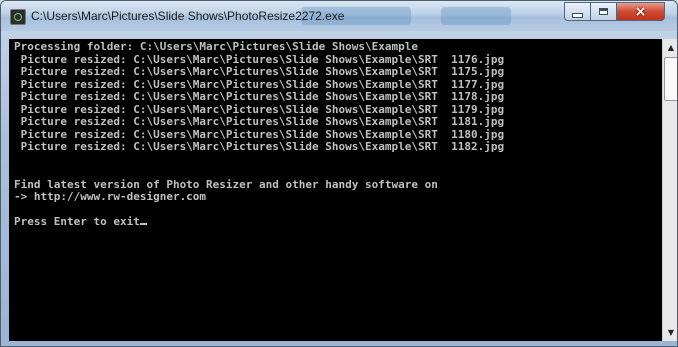  What do you see at coordinates (143, 224) in the screenshot?
I see `text-cursor` at bounding box center [143, 224].